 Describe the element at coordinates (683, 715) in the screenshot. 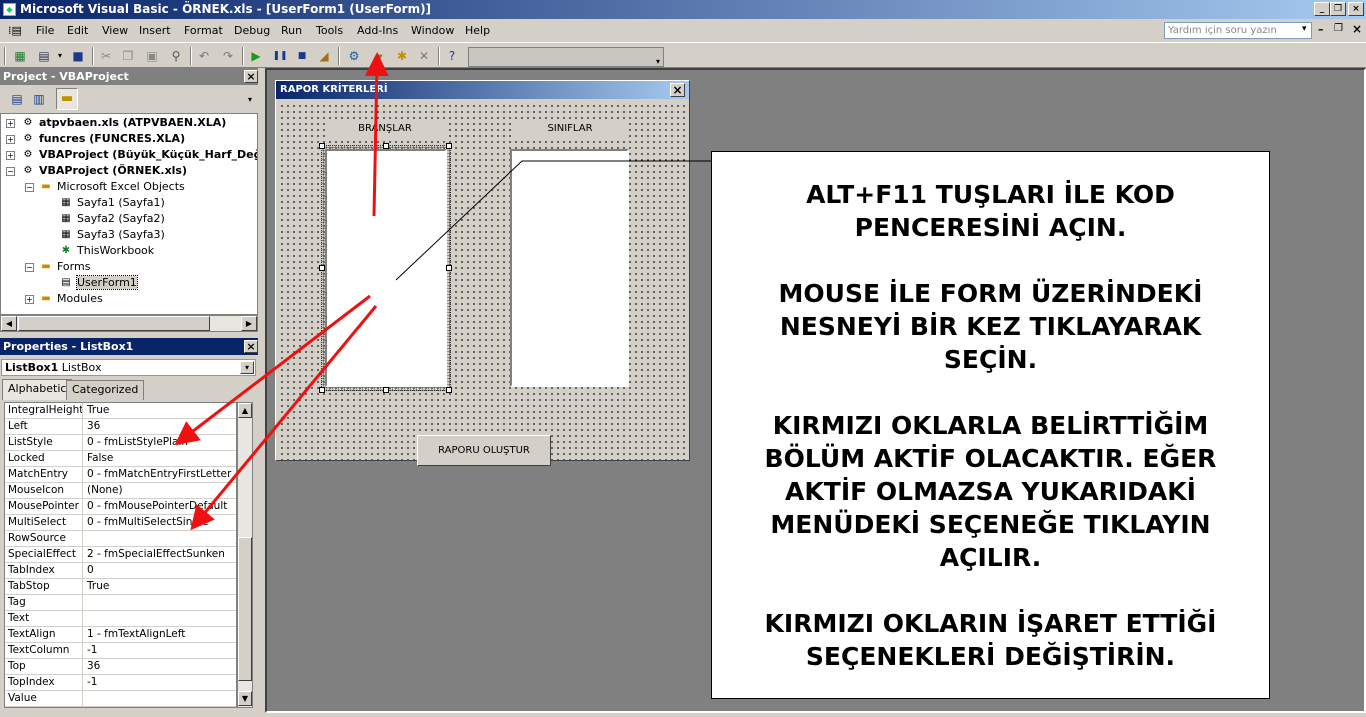

I see `status-bar` at that location.